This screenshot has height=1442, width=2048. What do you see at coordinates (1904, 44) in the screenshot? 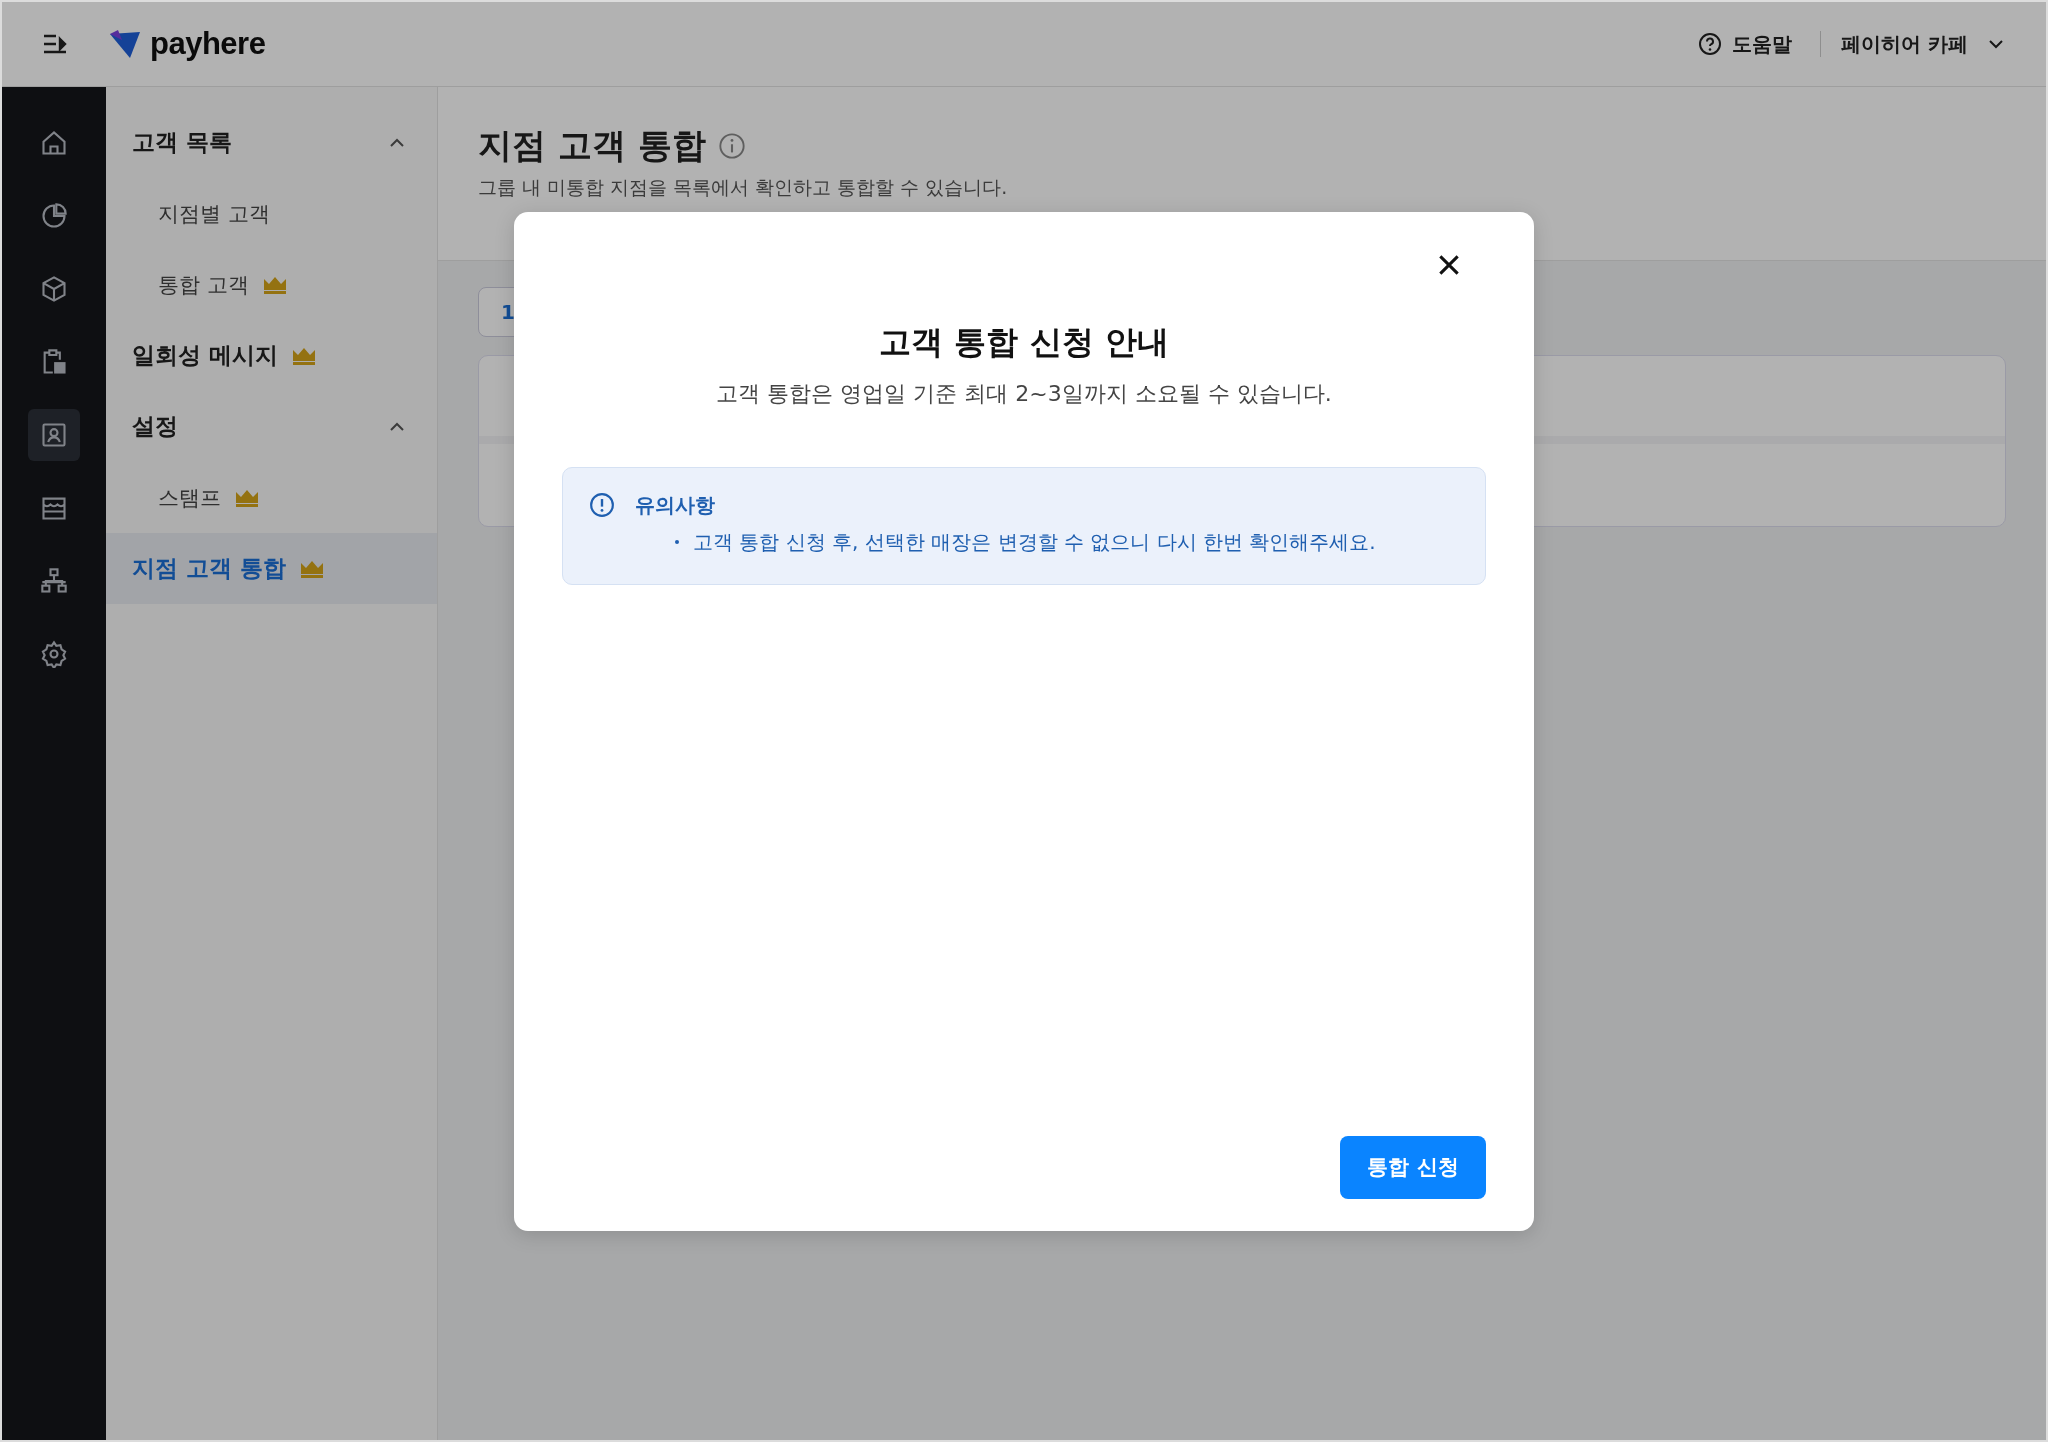
I see `store-name: 페이히어 카페` at bounding box center [1904, 44].